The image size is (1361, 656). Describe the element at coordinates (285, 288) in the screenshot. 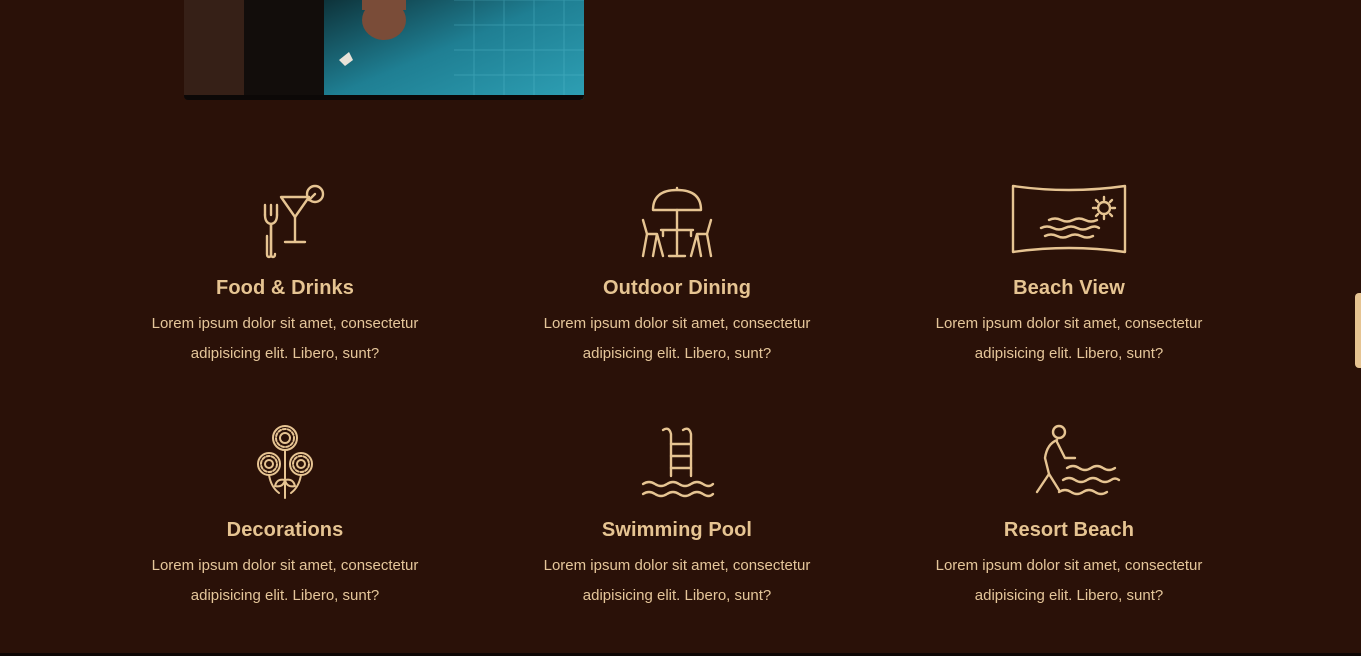

I see `feature-title: Food & Drinks` at that location.